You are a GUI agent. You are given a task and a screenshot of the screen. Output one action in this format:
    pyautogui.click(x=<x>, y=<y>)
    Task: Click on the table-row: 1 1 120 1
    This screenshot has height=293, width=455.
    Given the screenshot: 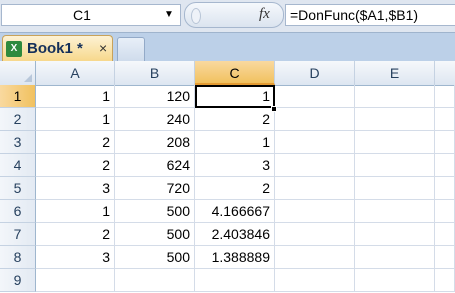 What is the action you would take?
    pyautogui.click(x=227, y=96)
    